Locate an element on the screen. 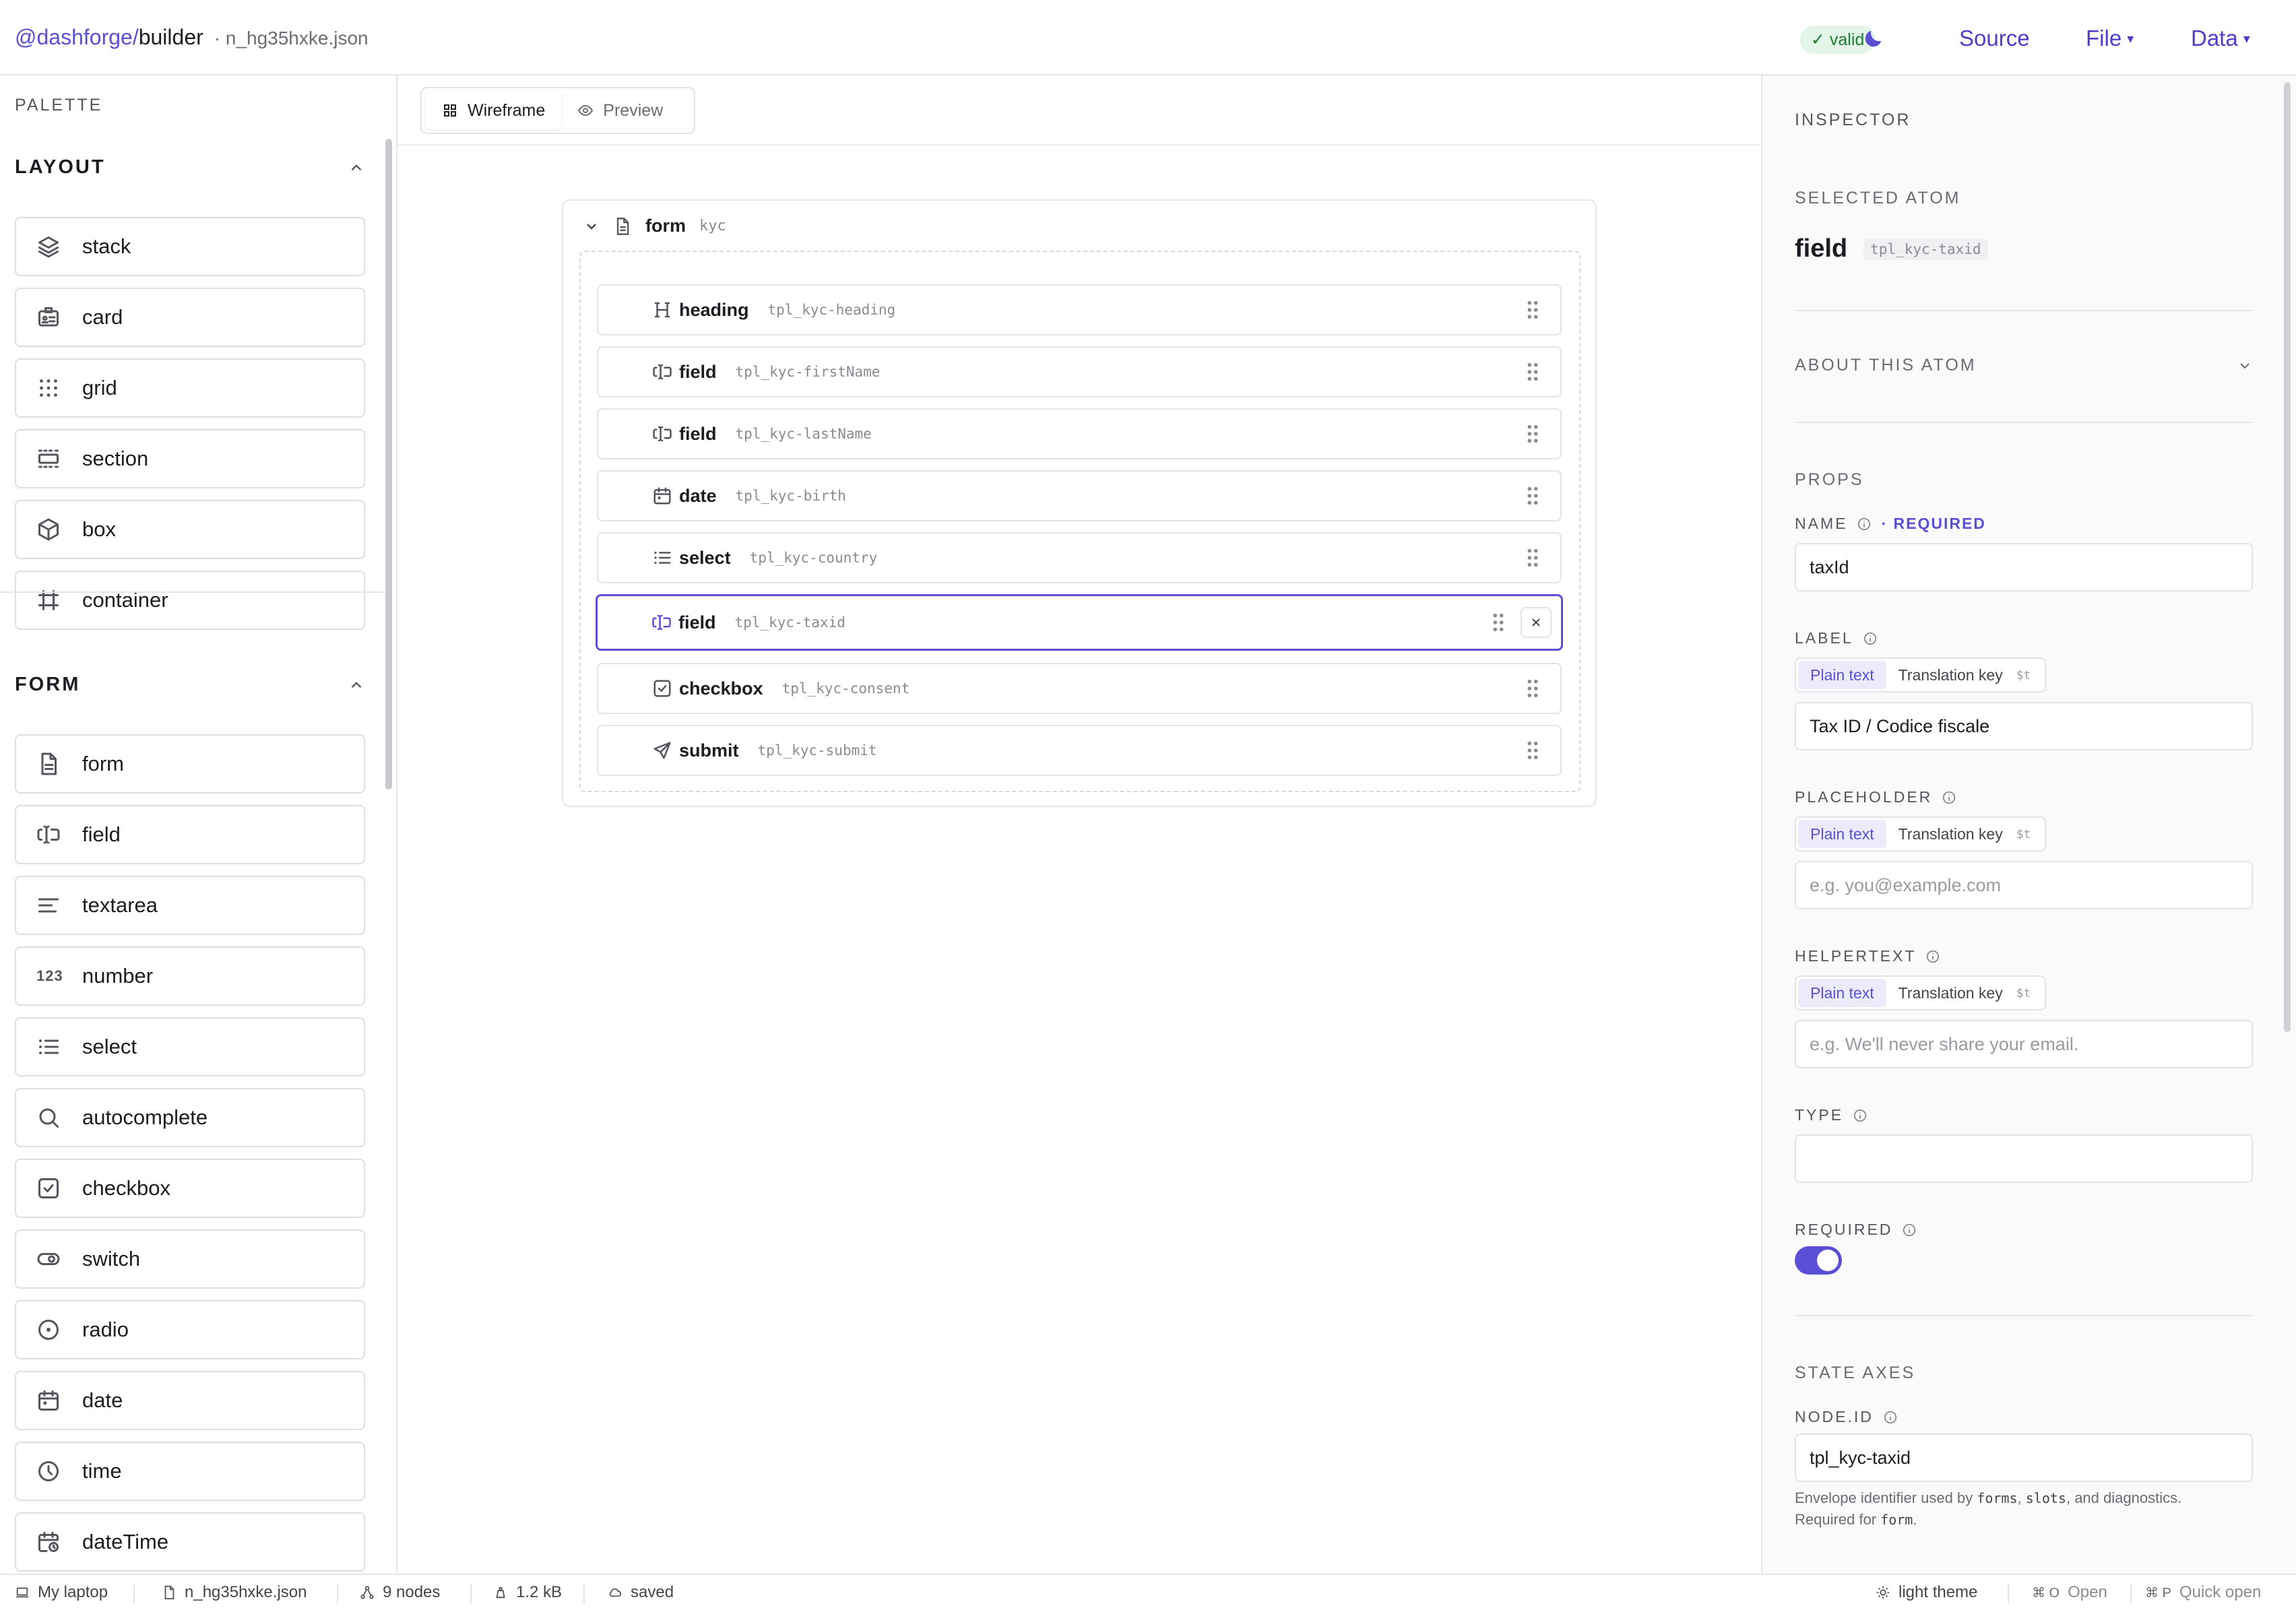  palette-item-label: box is located at coordinates (99, 529).